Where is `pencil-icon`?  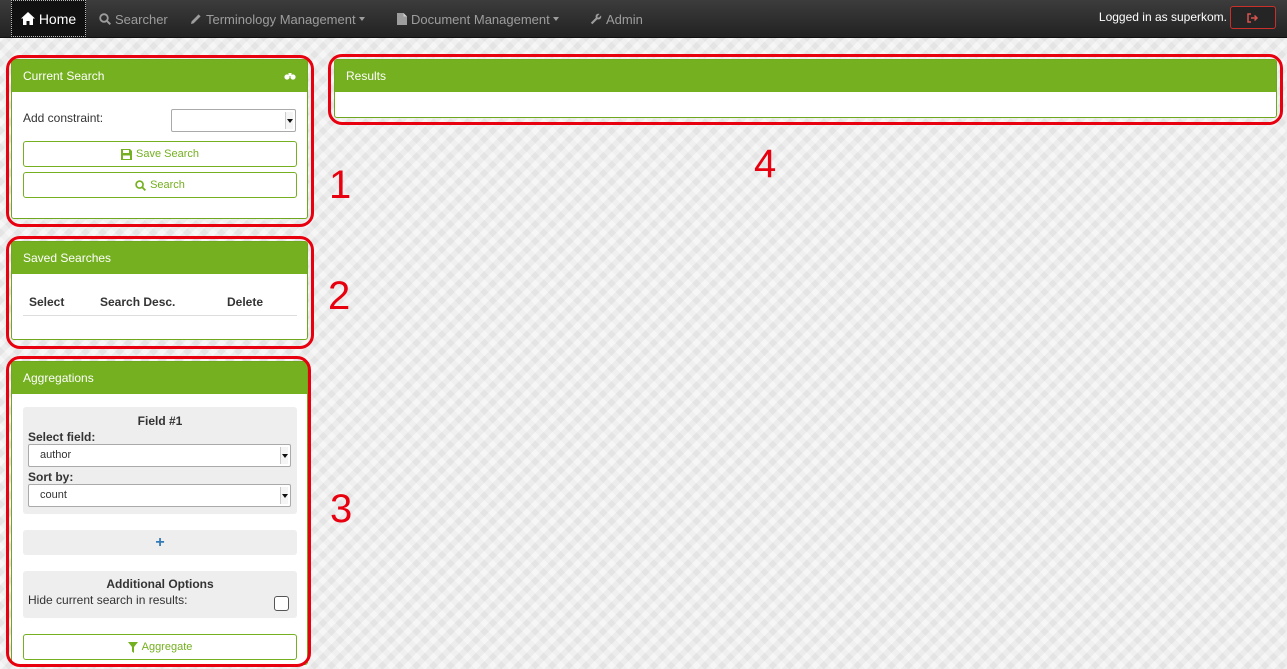
pencil-icon is located at coordinates (196, 19).